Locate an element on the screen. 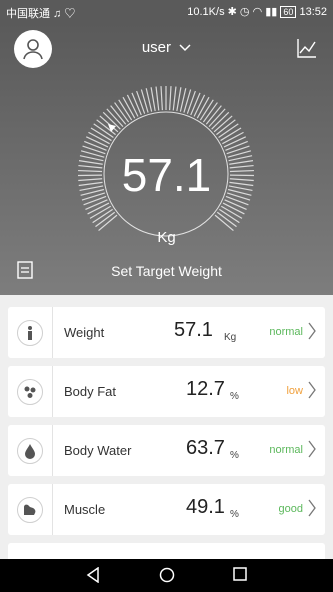 The height and width of the screenshot is (592, 333). water-drop-icon is located at coordinates (30, 450).